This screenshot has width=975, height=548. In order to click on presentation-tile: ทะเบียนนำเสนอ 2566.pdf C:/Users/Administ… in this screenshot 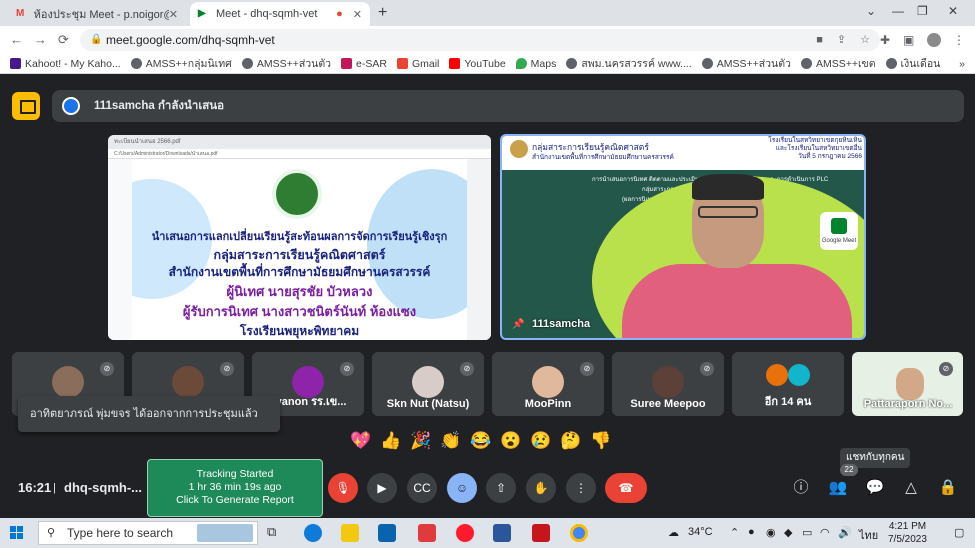, I will do `click(299, 237)`.